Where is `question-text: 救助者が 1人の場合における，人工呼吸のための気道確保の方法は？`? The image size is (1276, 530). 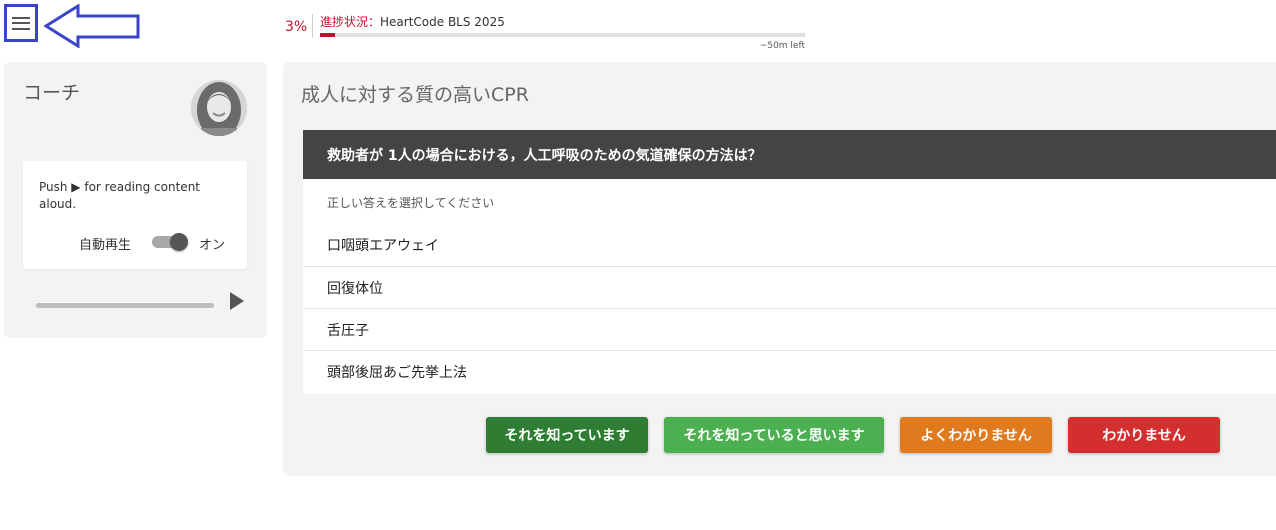 question-text: 救助者が 1人の場合における，人工呼吸のための気道確保の方法は？ is located at coordinates (789, 154).